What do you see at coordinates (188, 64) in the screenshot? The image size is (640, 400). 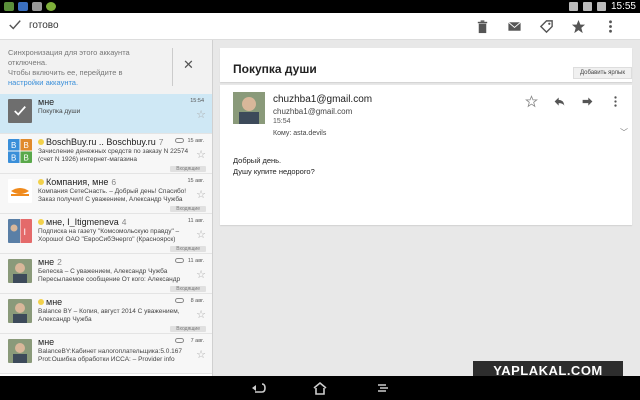 I see `dismiss-sync-notice-button: ✕` at bounding box center [188, 64].